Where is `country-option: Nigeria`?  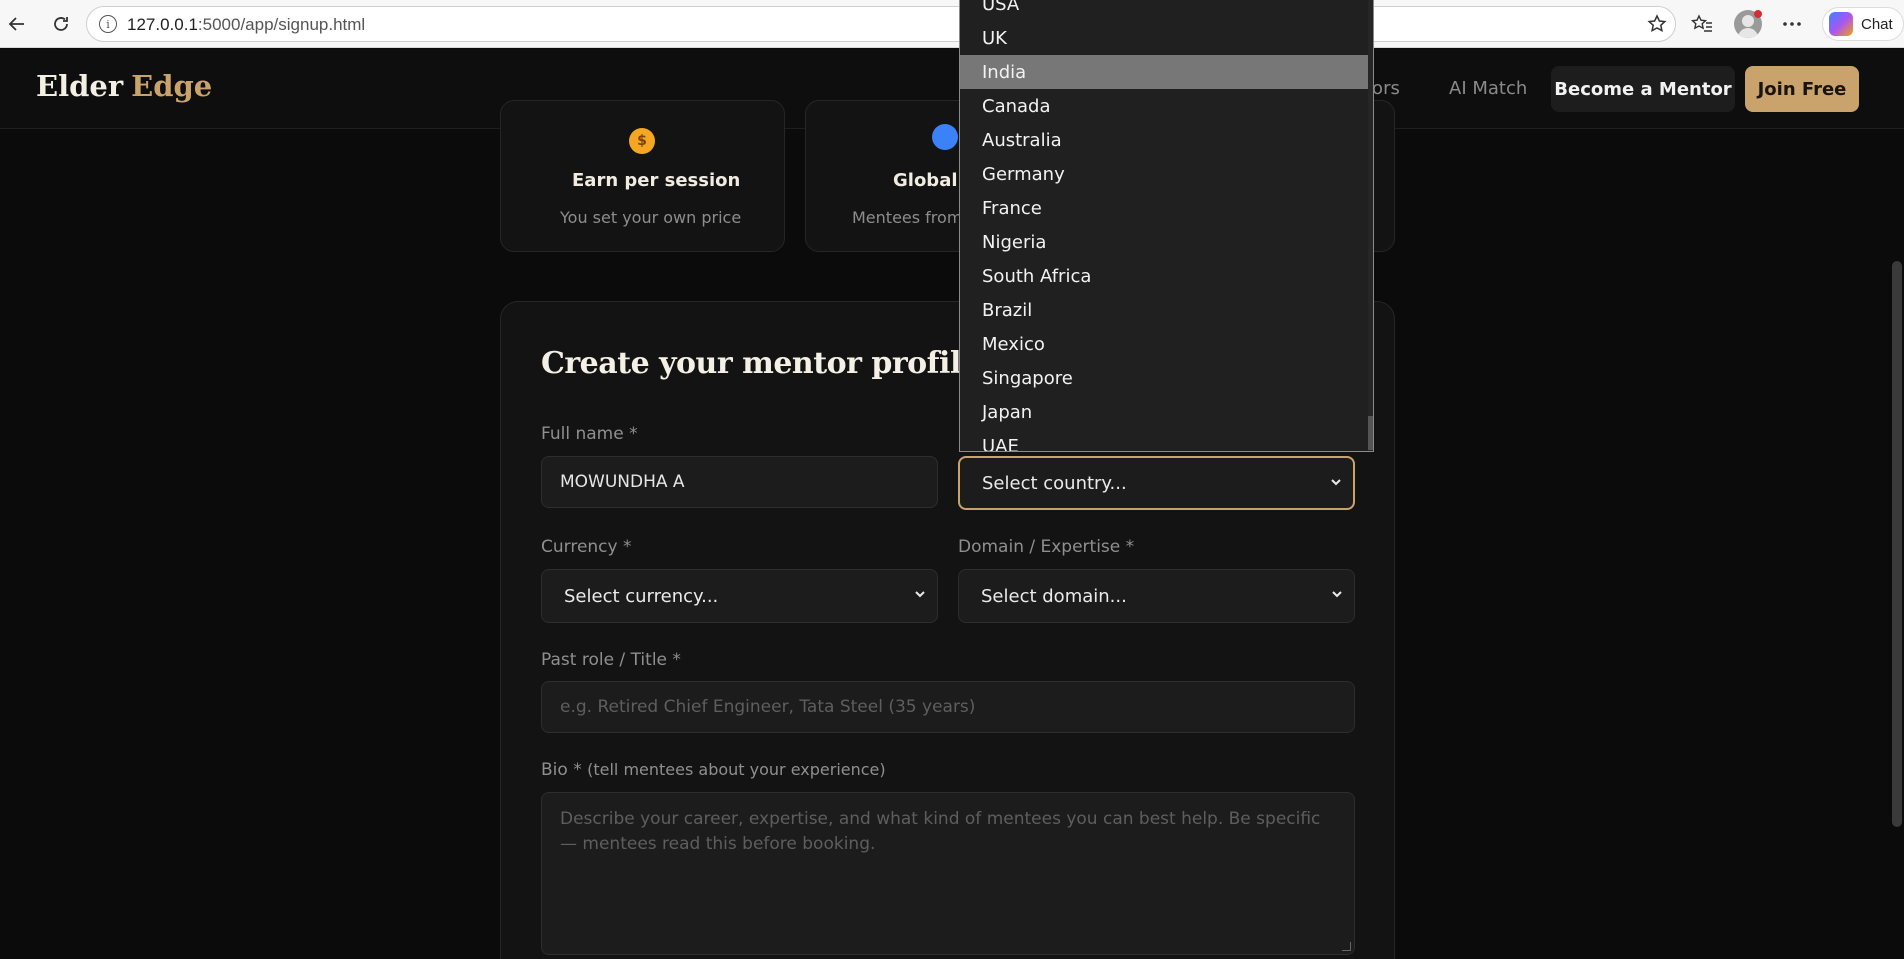 country-option: Nigeria is located at coordinates (1164, 242).